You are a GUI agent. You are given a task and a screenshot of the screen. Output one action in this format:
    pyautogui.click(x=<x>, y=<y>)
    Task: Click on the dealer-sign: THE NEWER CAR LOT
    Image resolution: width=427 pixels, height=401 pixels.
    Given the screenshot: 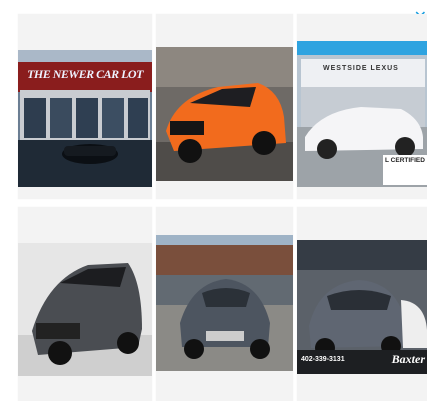 What is the action you would take?
    pyautogui.click(x=85, y=74)
    